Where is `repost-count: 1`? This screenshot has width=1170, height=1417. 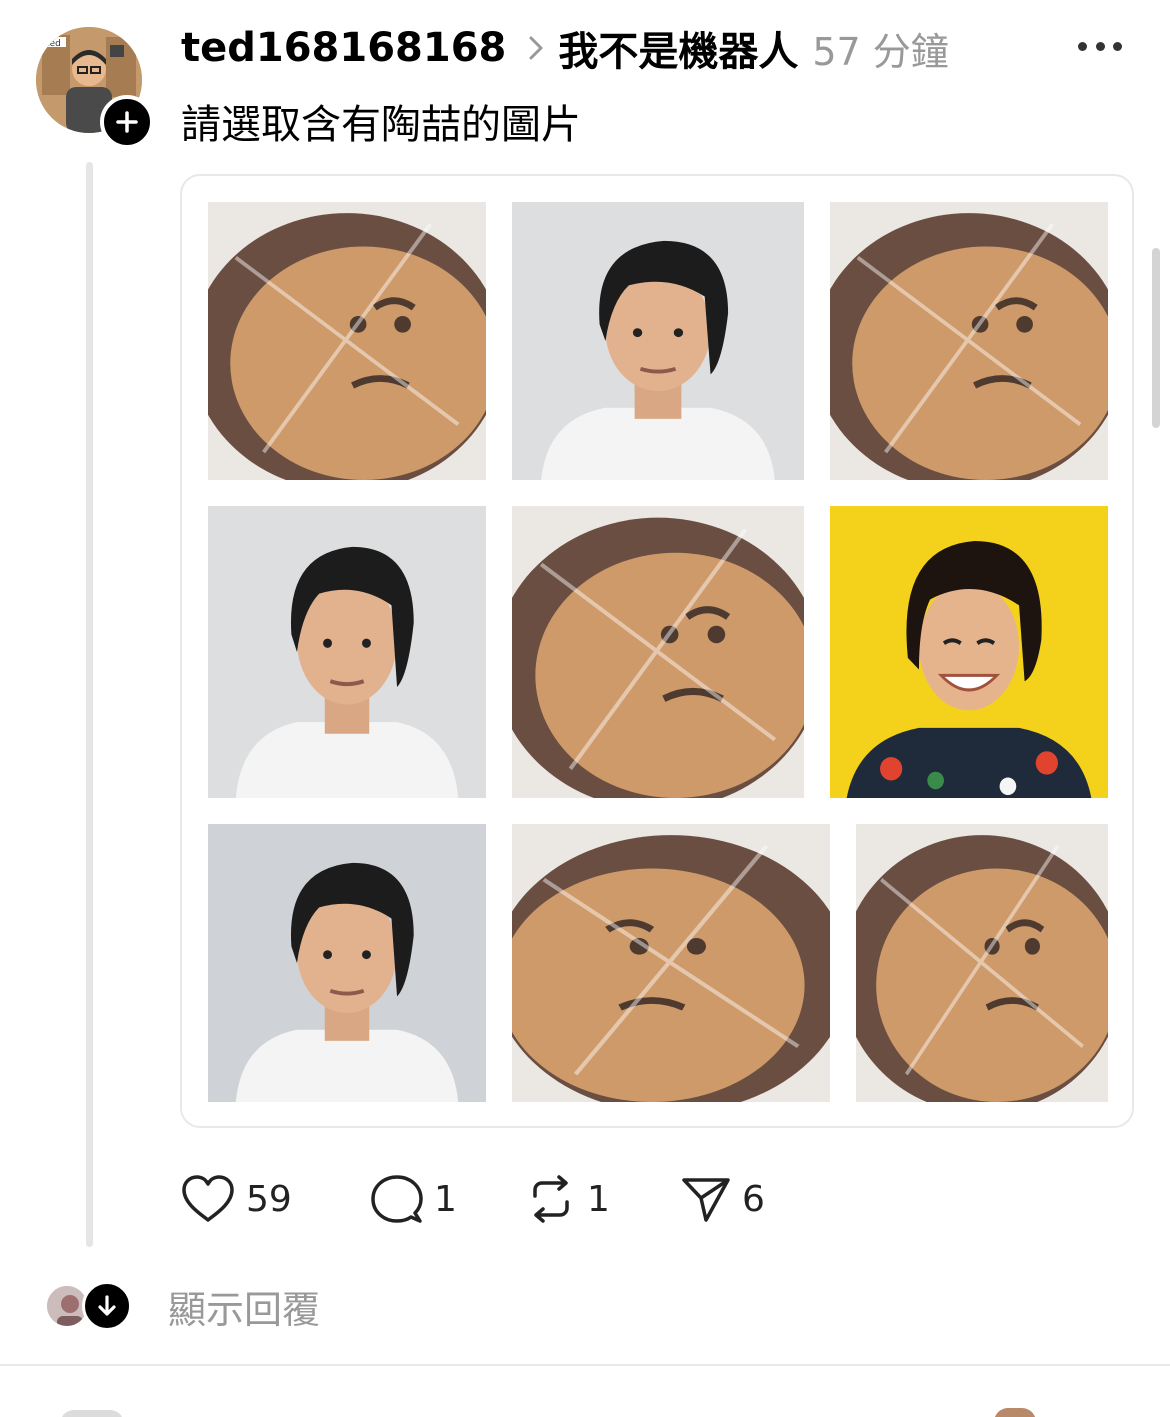 repost-count: 1 is located at coordinates (598, 1199).